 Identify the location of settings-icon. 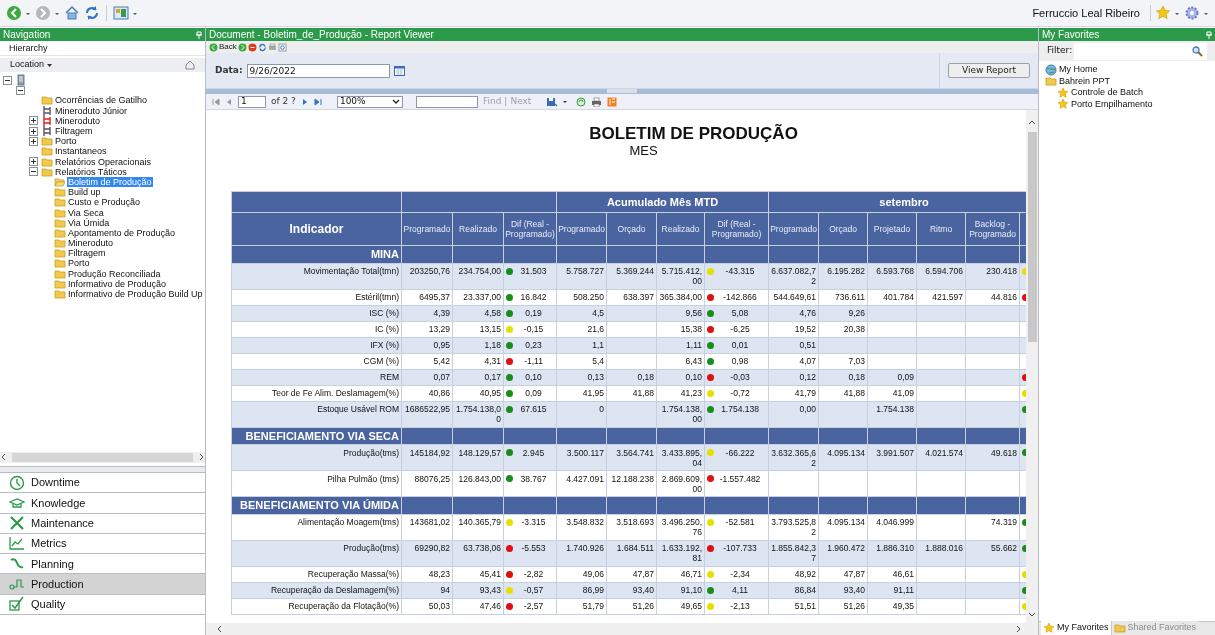
(1192, 13).